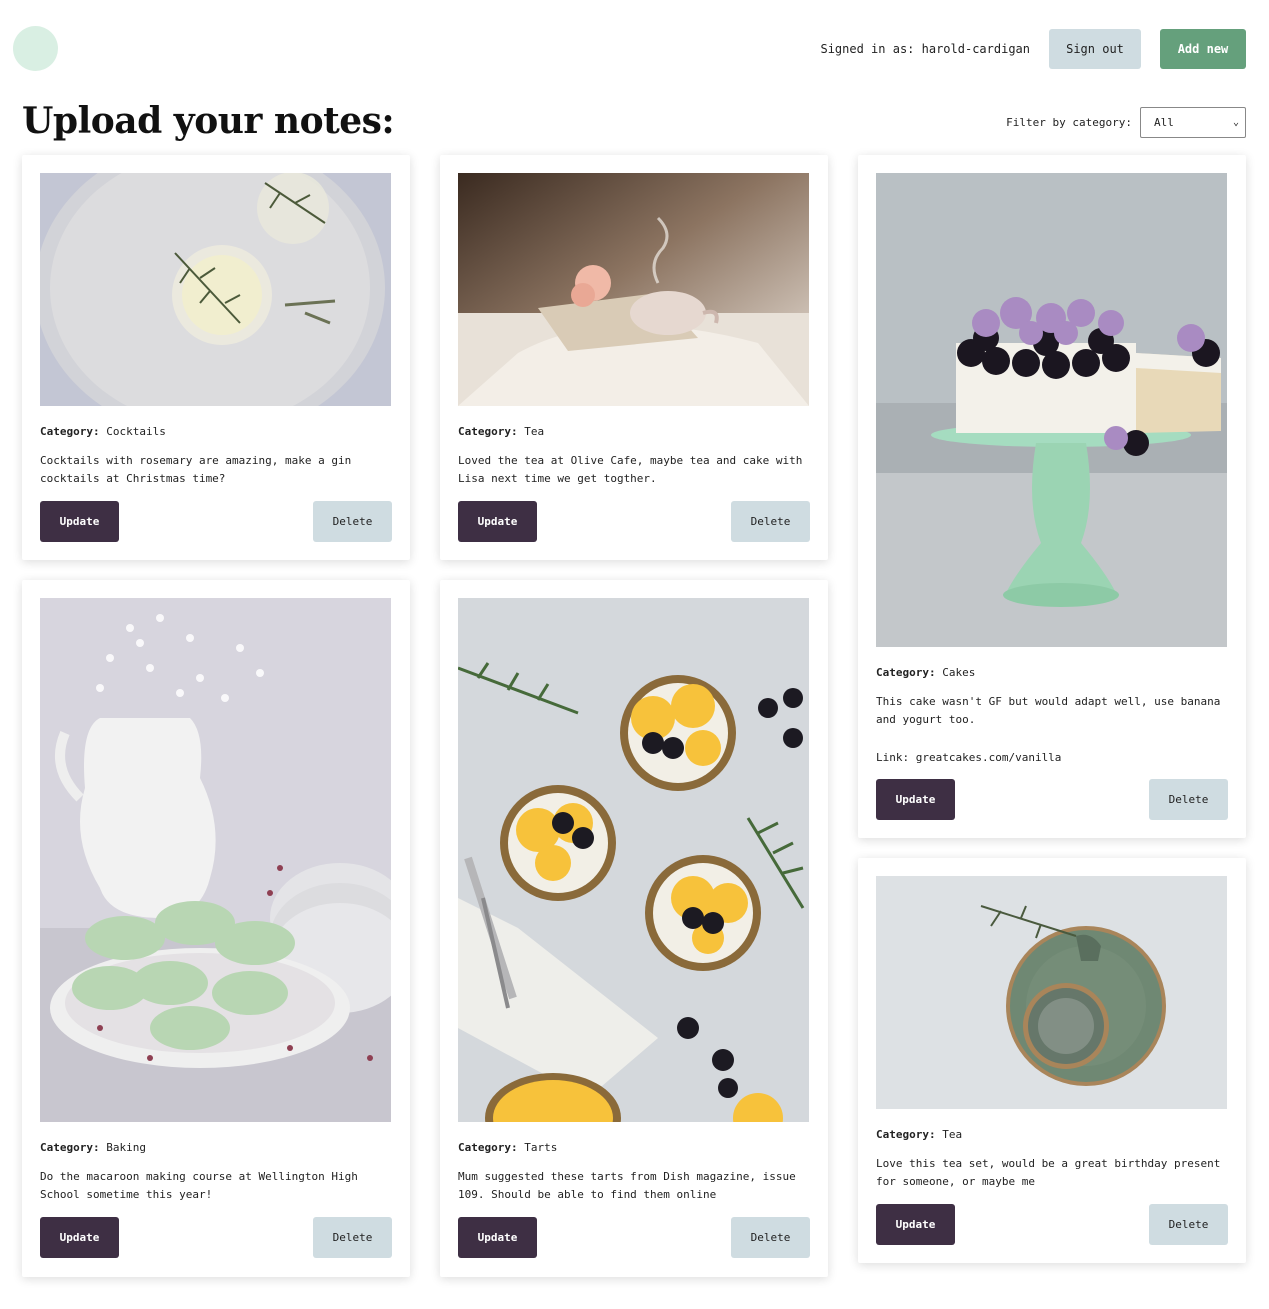 Image resolution: width=1269 pixels, height=1309 pixels. I want to click on page-title: Upload your notes:, so click(208, 121).